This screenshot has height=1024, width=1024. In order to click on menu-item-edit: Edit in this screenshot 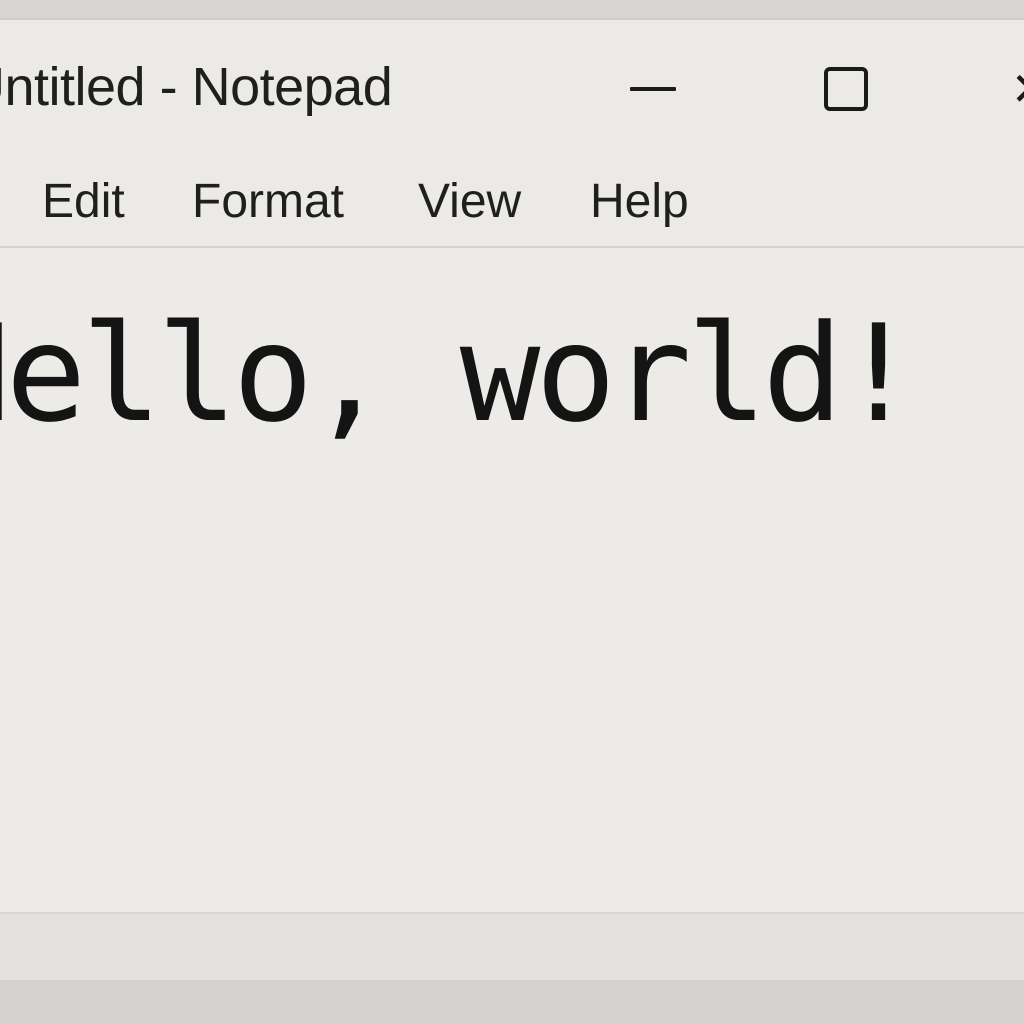, I will do `click(83, 201)`.